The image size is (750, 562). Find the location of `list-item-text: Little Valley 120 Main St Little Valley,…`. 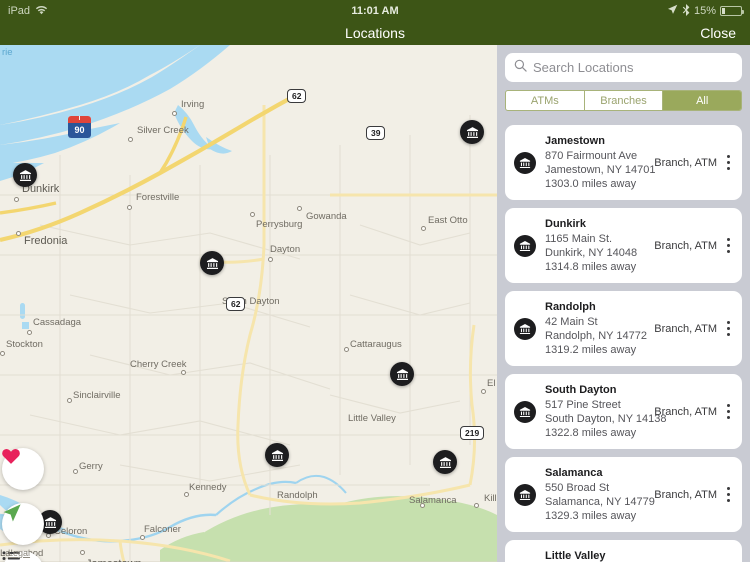

list-item-text: Little Valley 120 Main St Little Valley,… is located at coordinates (595, 555).